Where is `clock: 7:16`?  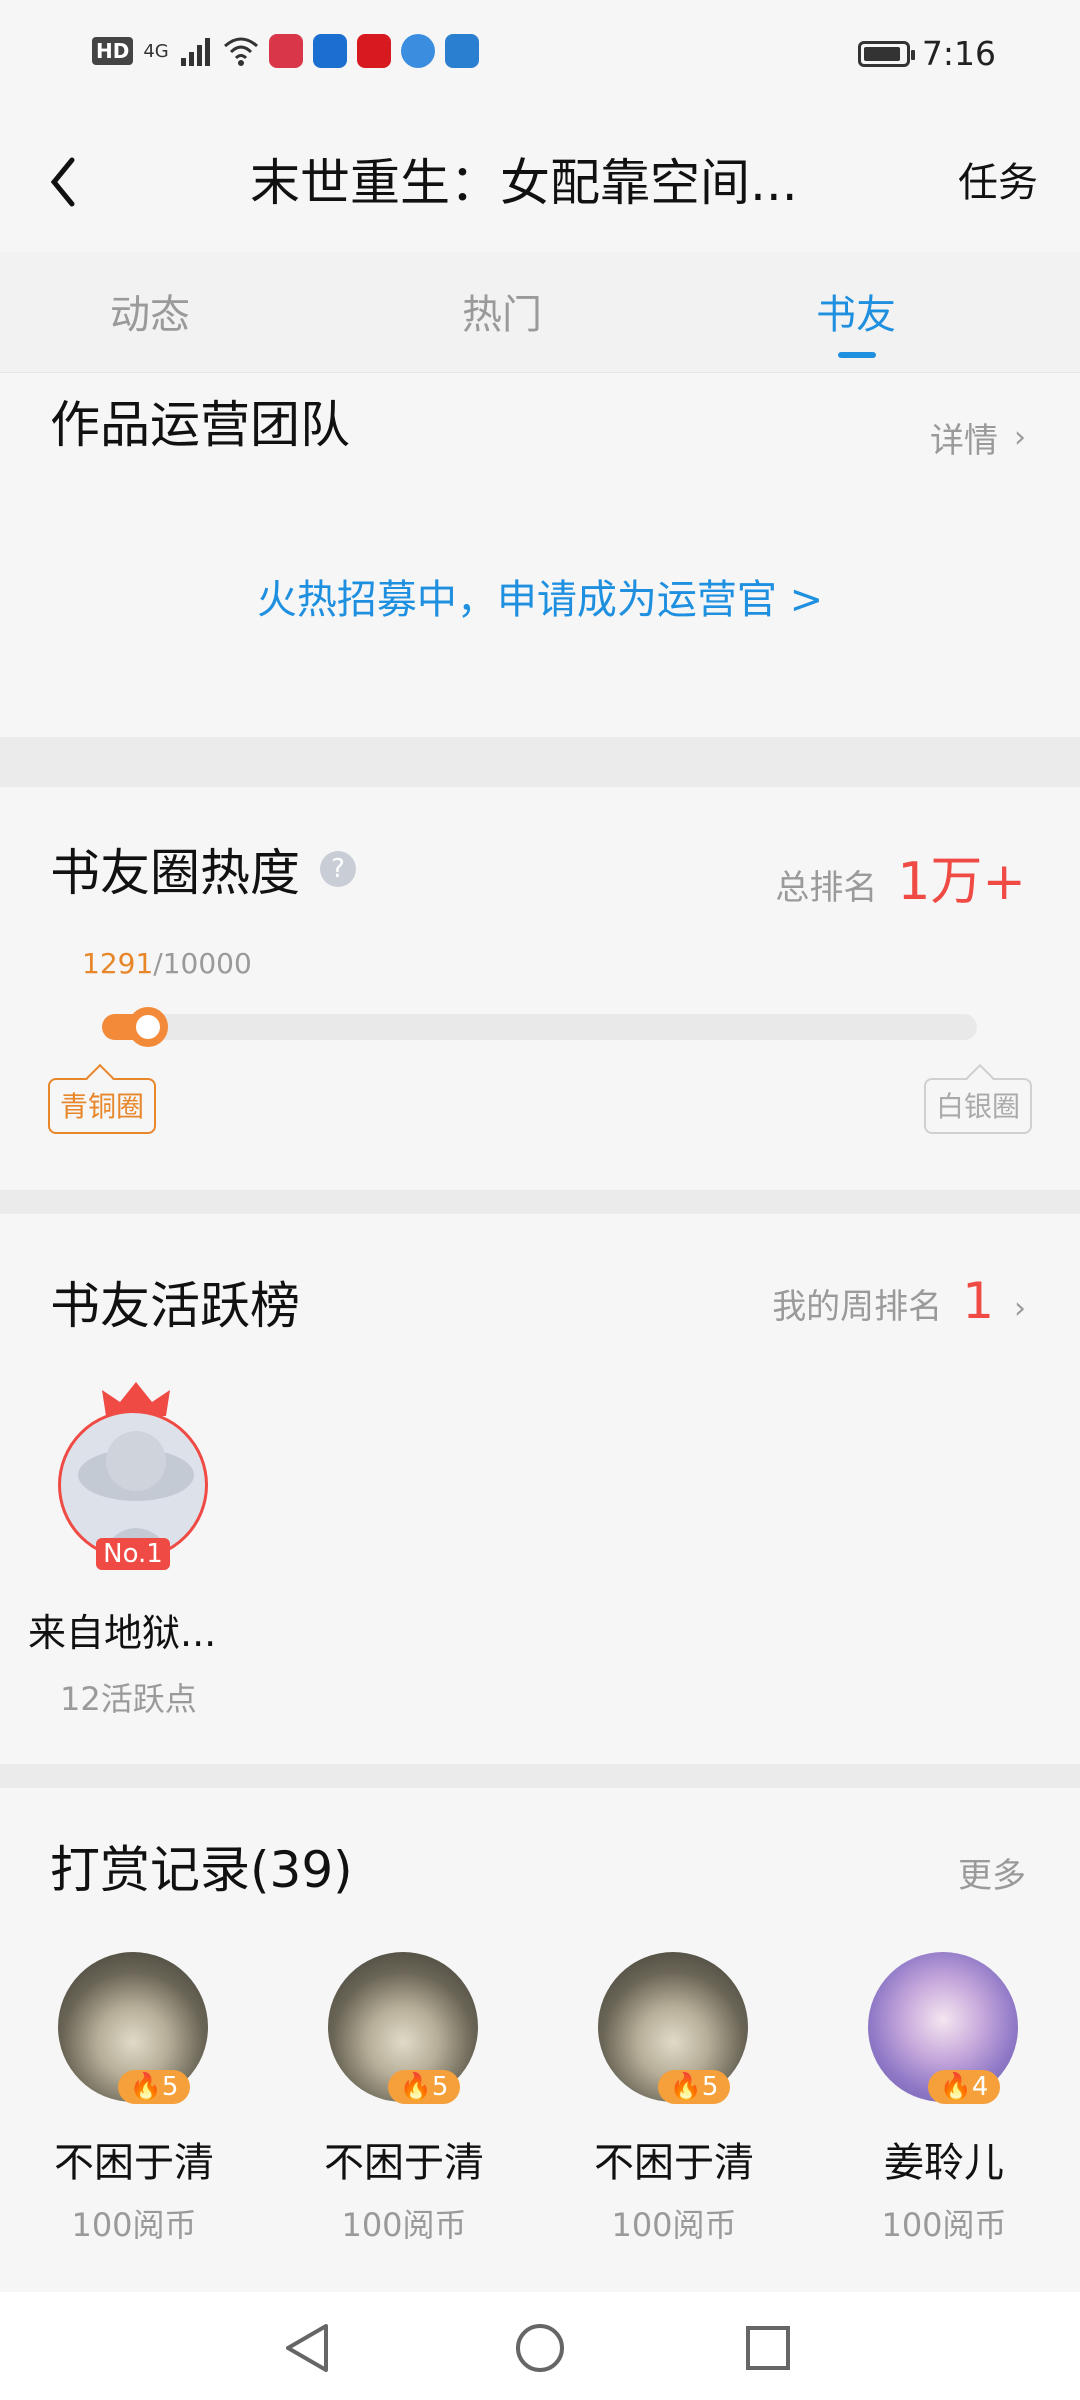 clock: 7:16 is located at coordinates (958, 53).